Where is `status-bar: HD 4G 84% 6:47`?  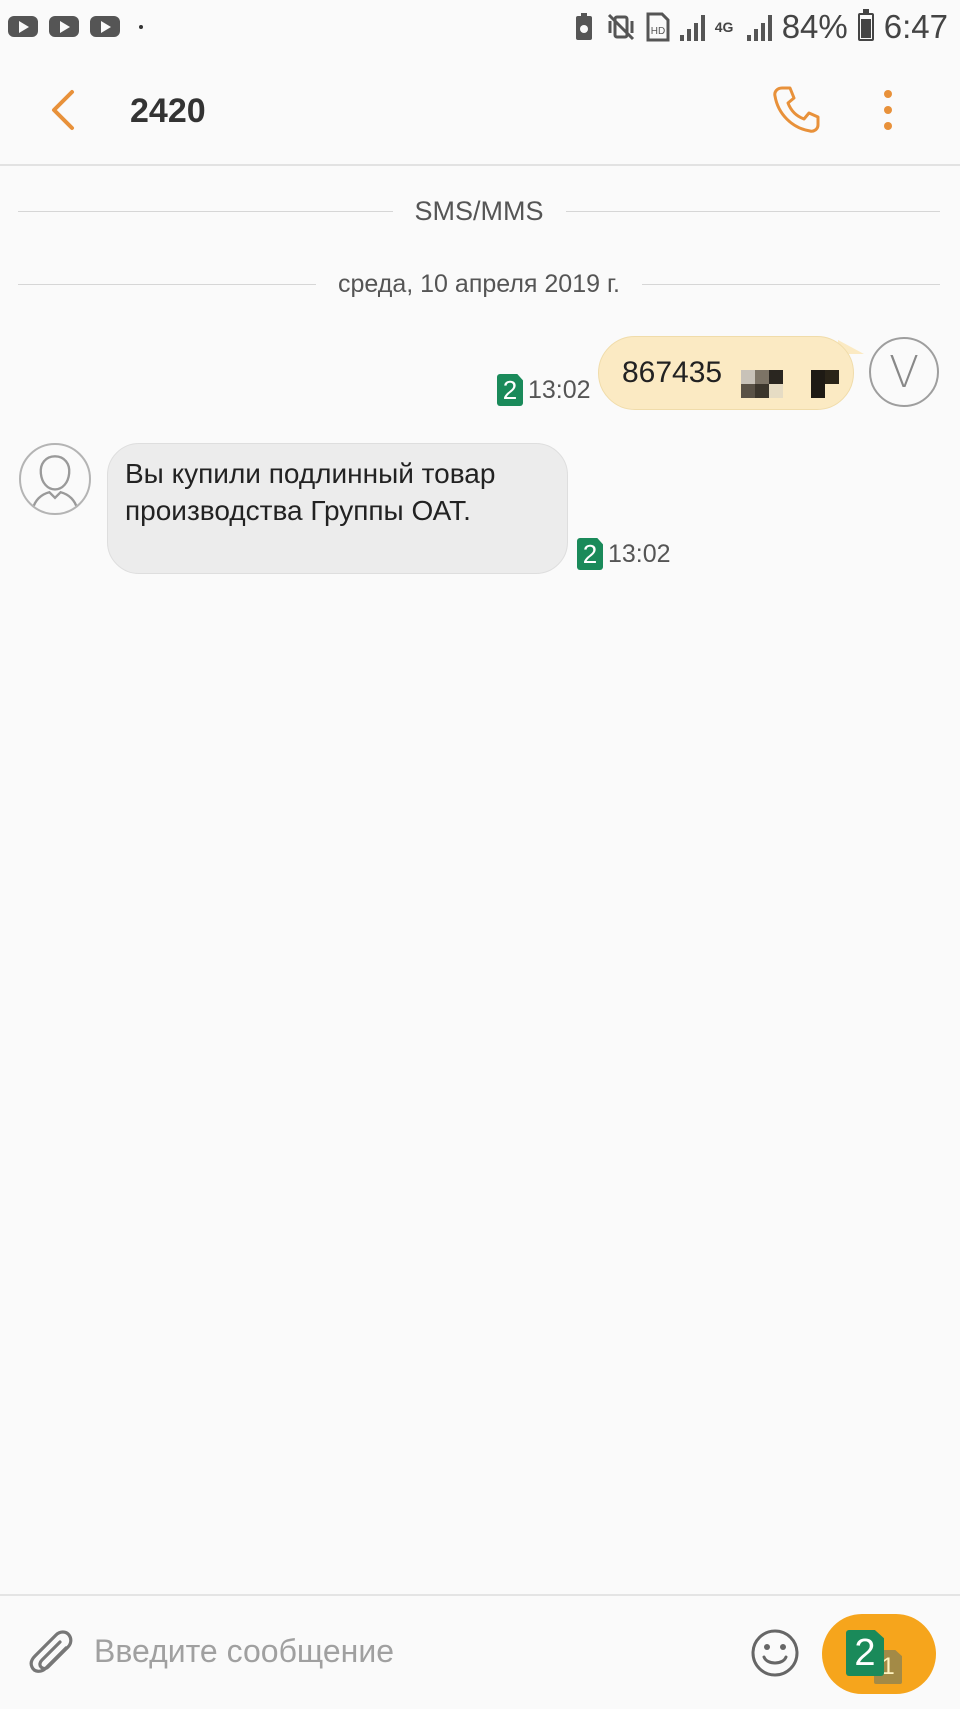
status-bar: HD 4G 84% 6:47 is located at coordinates (480, 29).